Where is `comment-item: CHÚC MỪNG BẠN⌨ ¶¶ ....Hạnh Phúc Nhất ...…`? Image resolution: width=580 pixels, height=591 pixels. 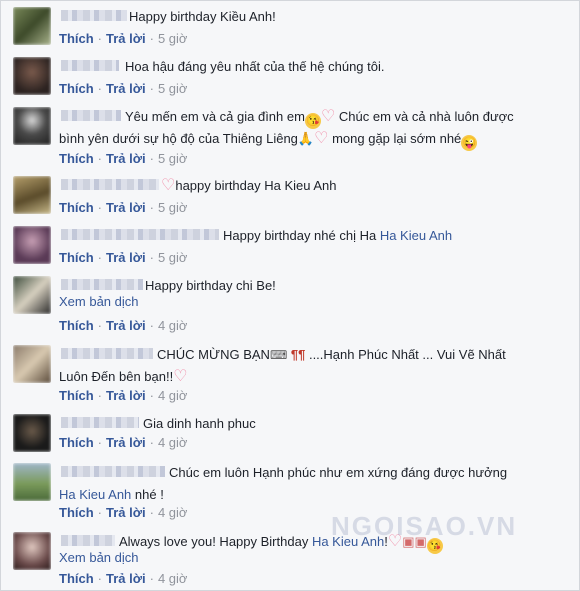
comment-item: CHÚC MỪNG BẠN⌨ ¶¶ ....Hạnh Phúc Nhất ...… is located at coordinates (290, 375).